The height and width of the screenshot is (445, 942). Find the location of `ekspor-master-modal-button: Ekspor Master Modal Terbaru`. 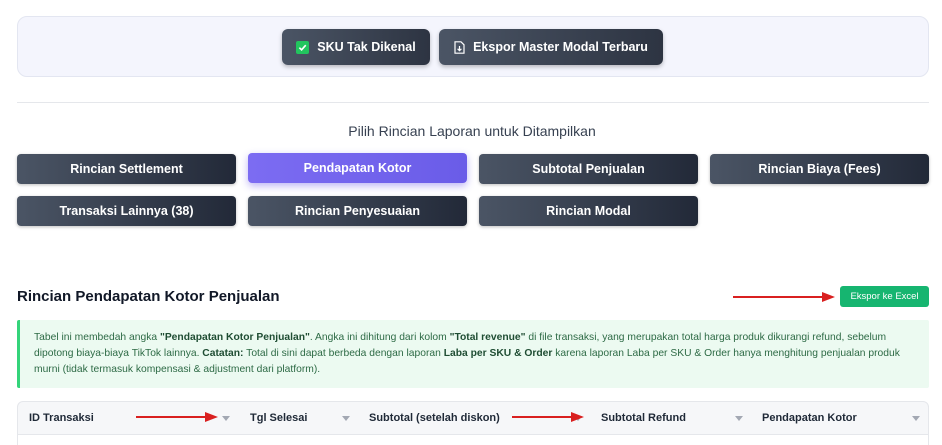

ekspor-master-modal-button: Ekspor Master Modal Terbaru is located at coordinates (551, 47).